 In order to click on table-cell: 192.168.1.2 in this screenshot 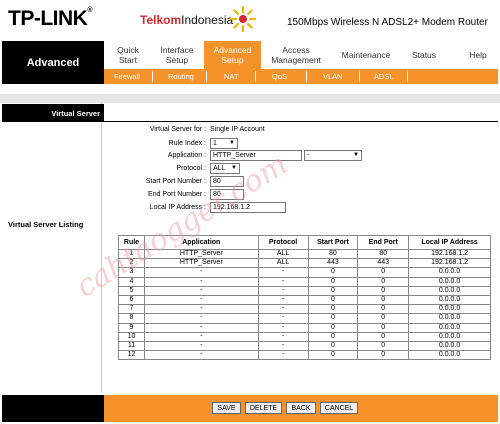, I will do `click(449, 263)`.